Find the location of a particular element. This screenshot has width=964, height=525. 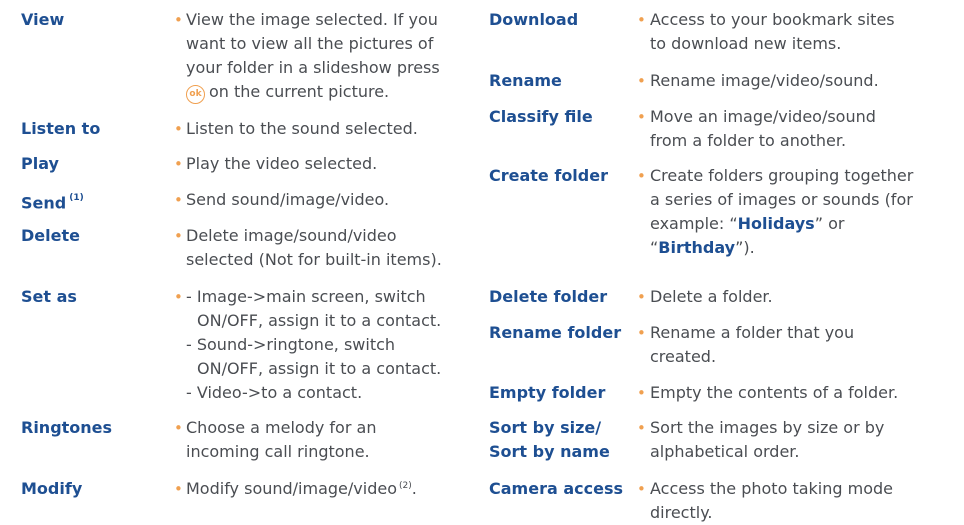

term-modify: Modify is located at coordinates (52, 488).